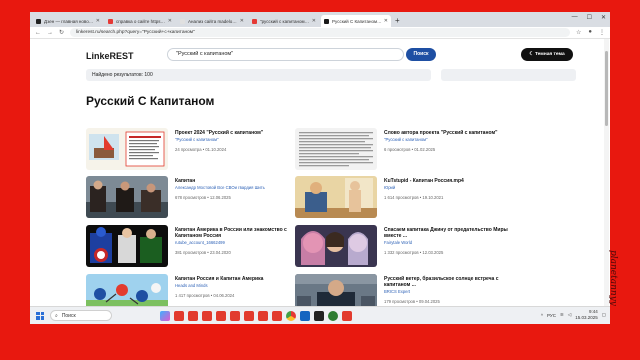  I want to click on scrollbar-thumb, so click(606, 88).